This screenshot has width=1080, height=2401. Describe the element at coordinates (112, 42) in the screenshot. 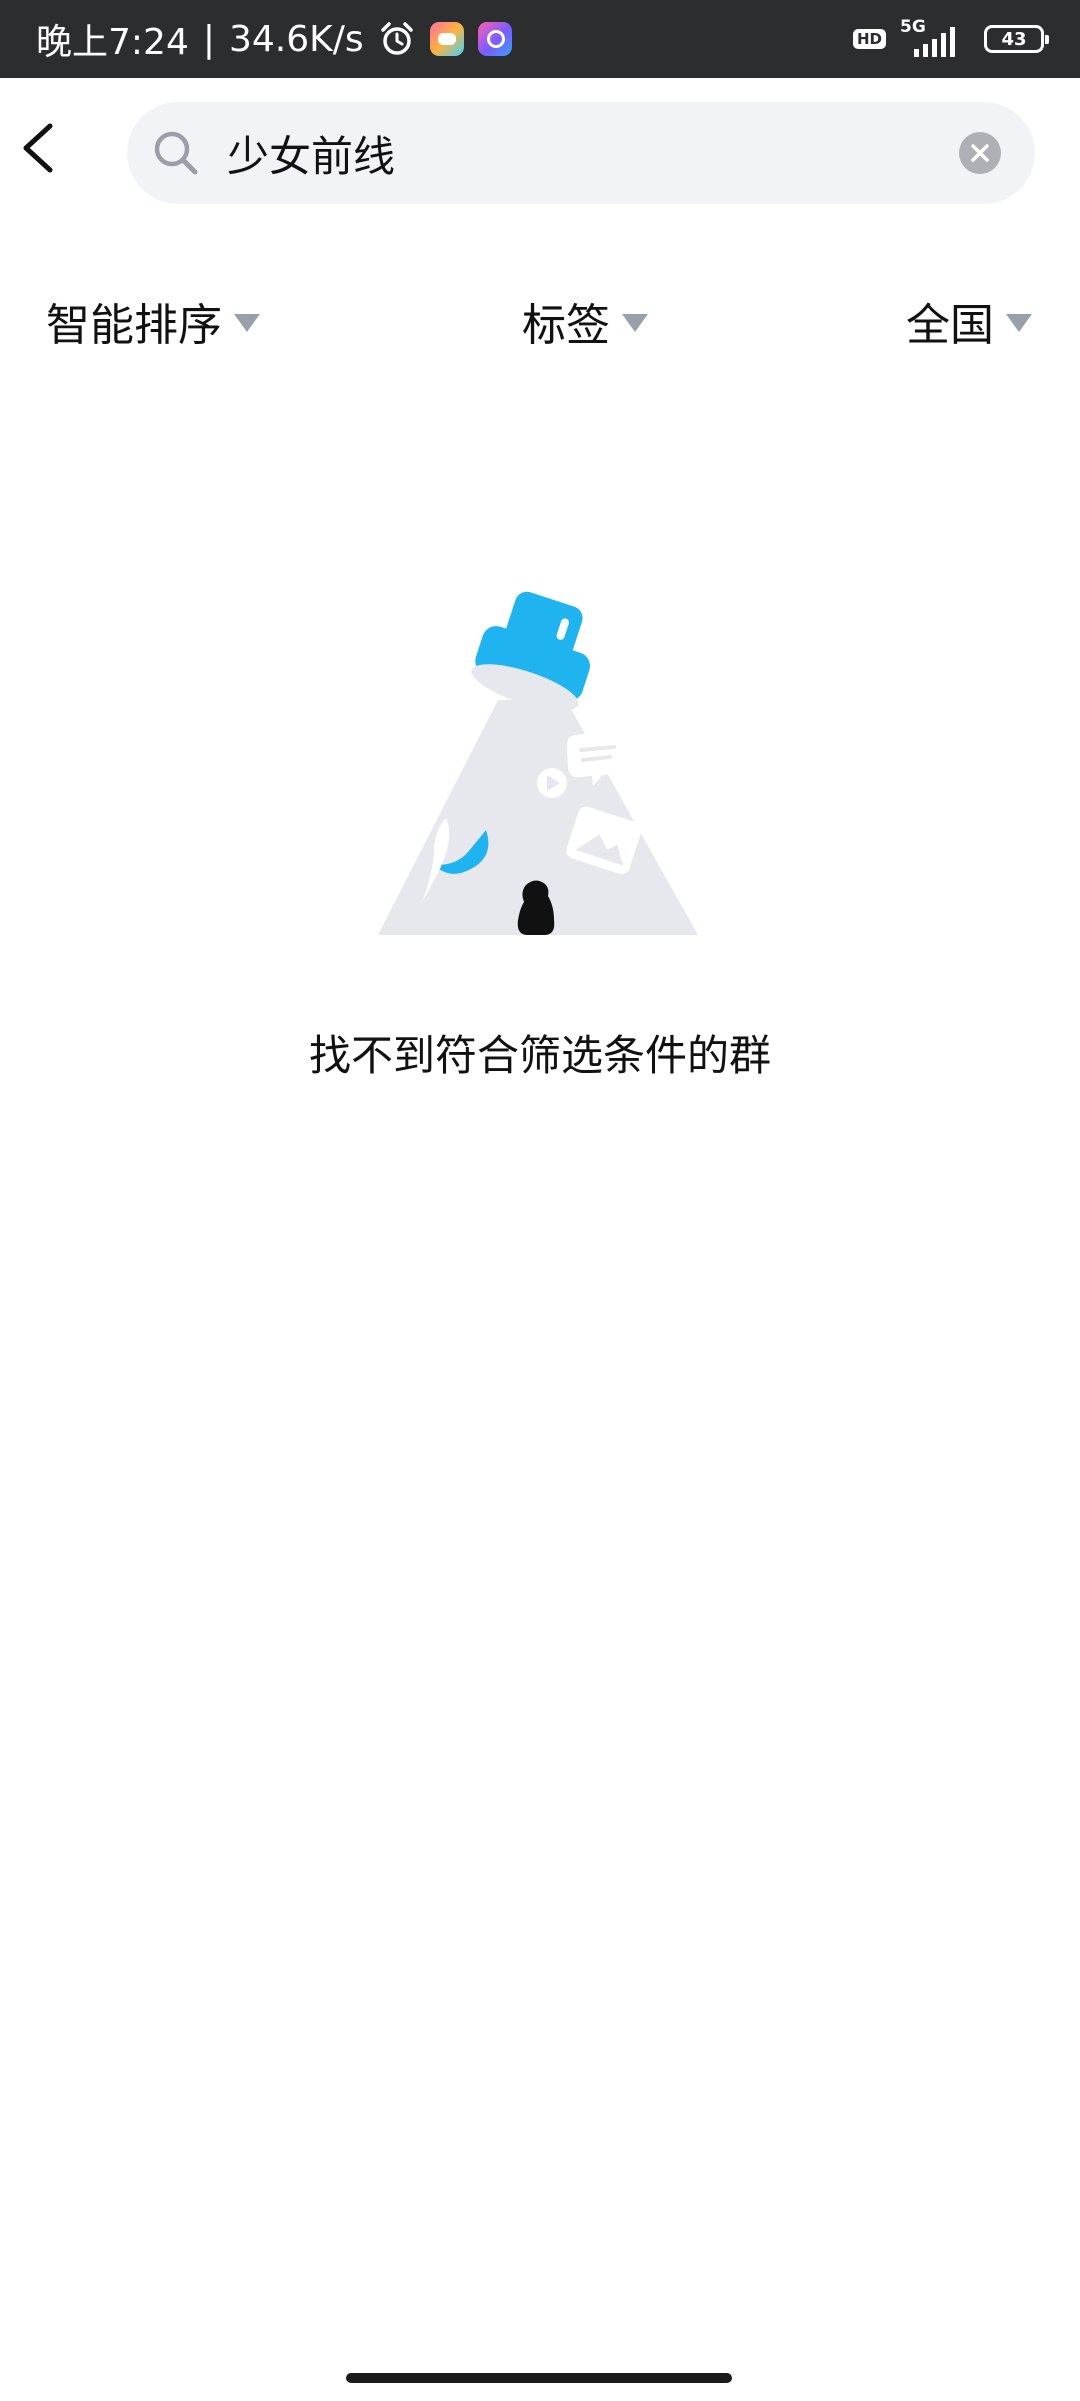

I see `status-time: 晚上7:24` at that location.